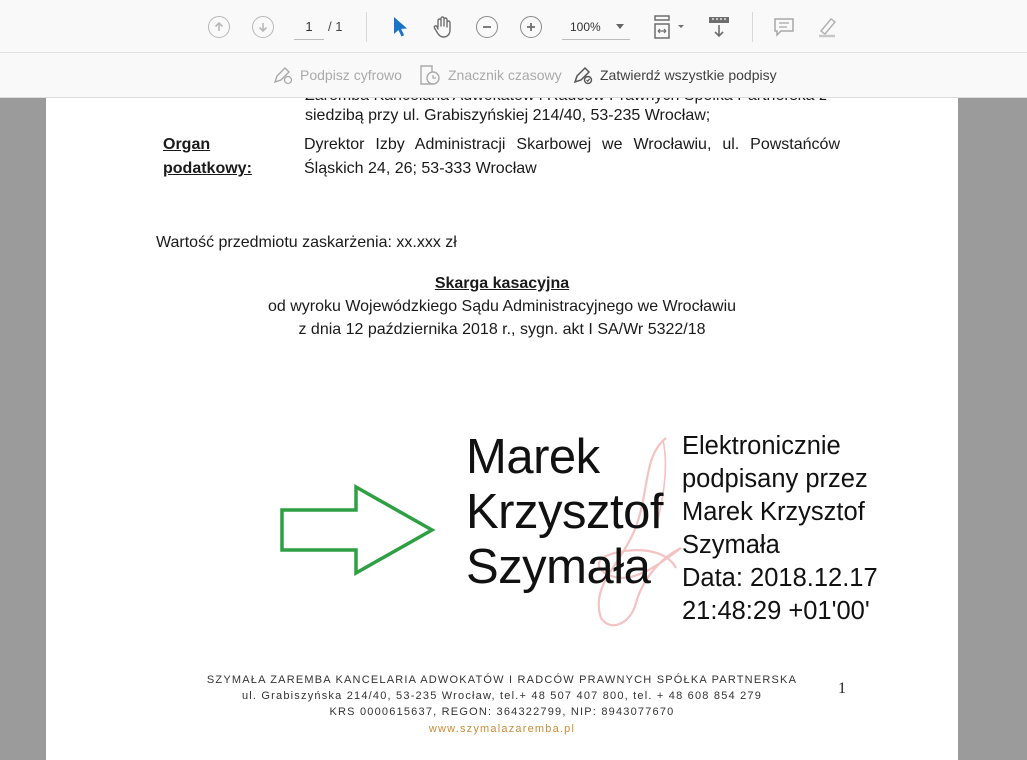 This screenshot has height=760, width=1027. I want to click on signature-name: Marek Krzysztof Szymała, so click(564, 512).